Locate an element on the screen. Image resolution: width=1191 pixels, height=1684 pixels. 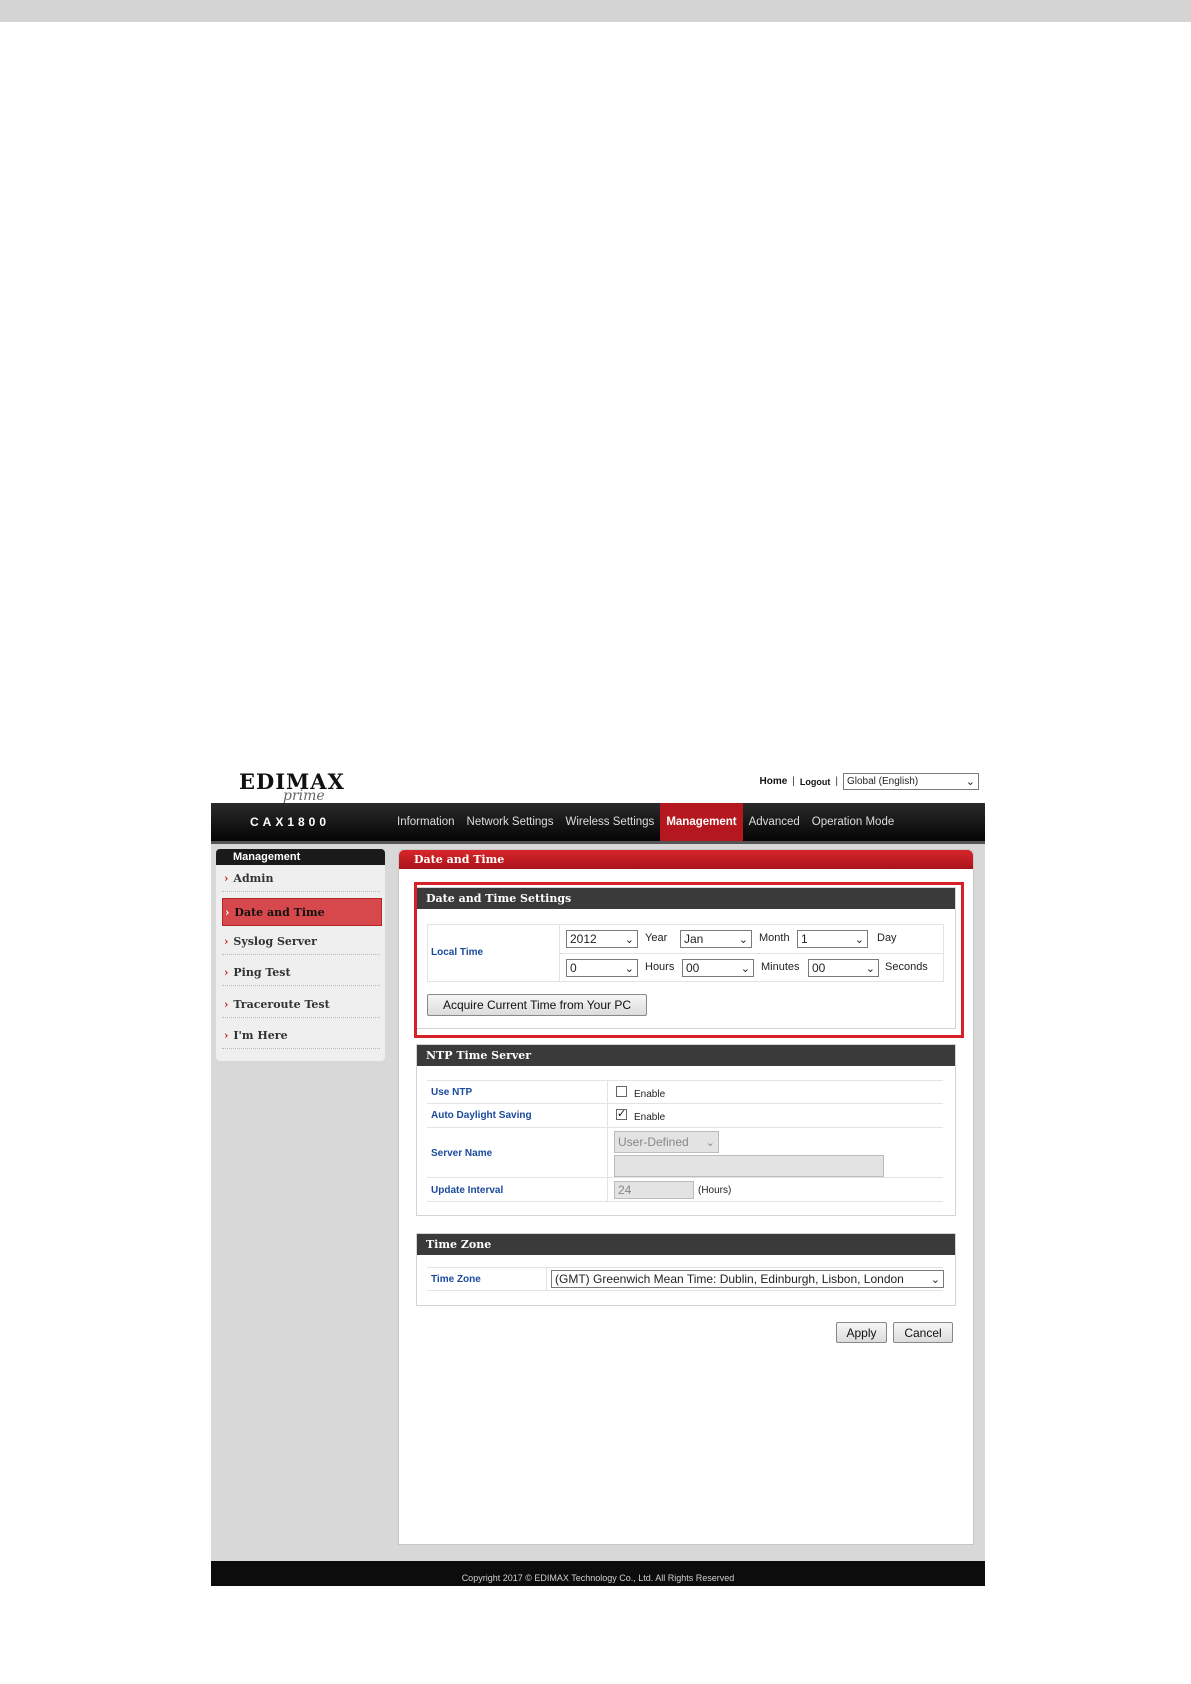
ntp-server-input is located at coordinates (749, 1166).